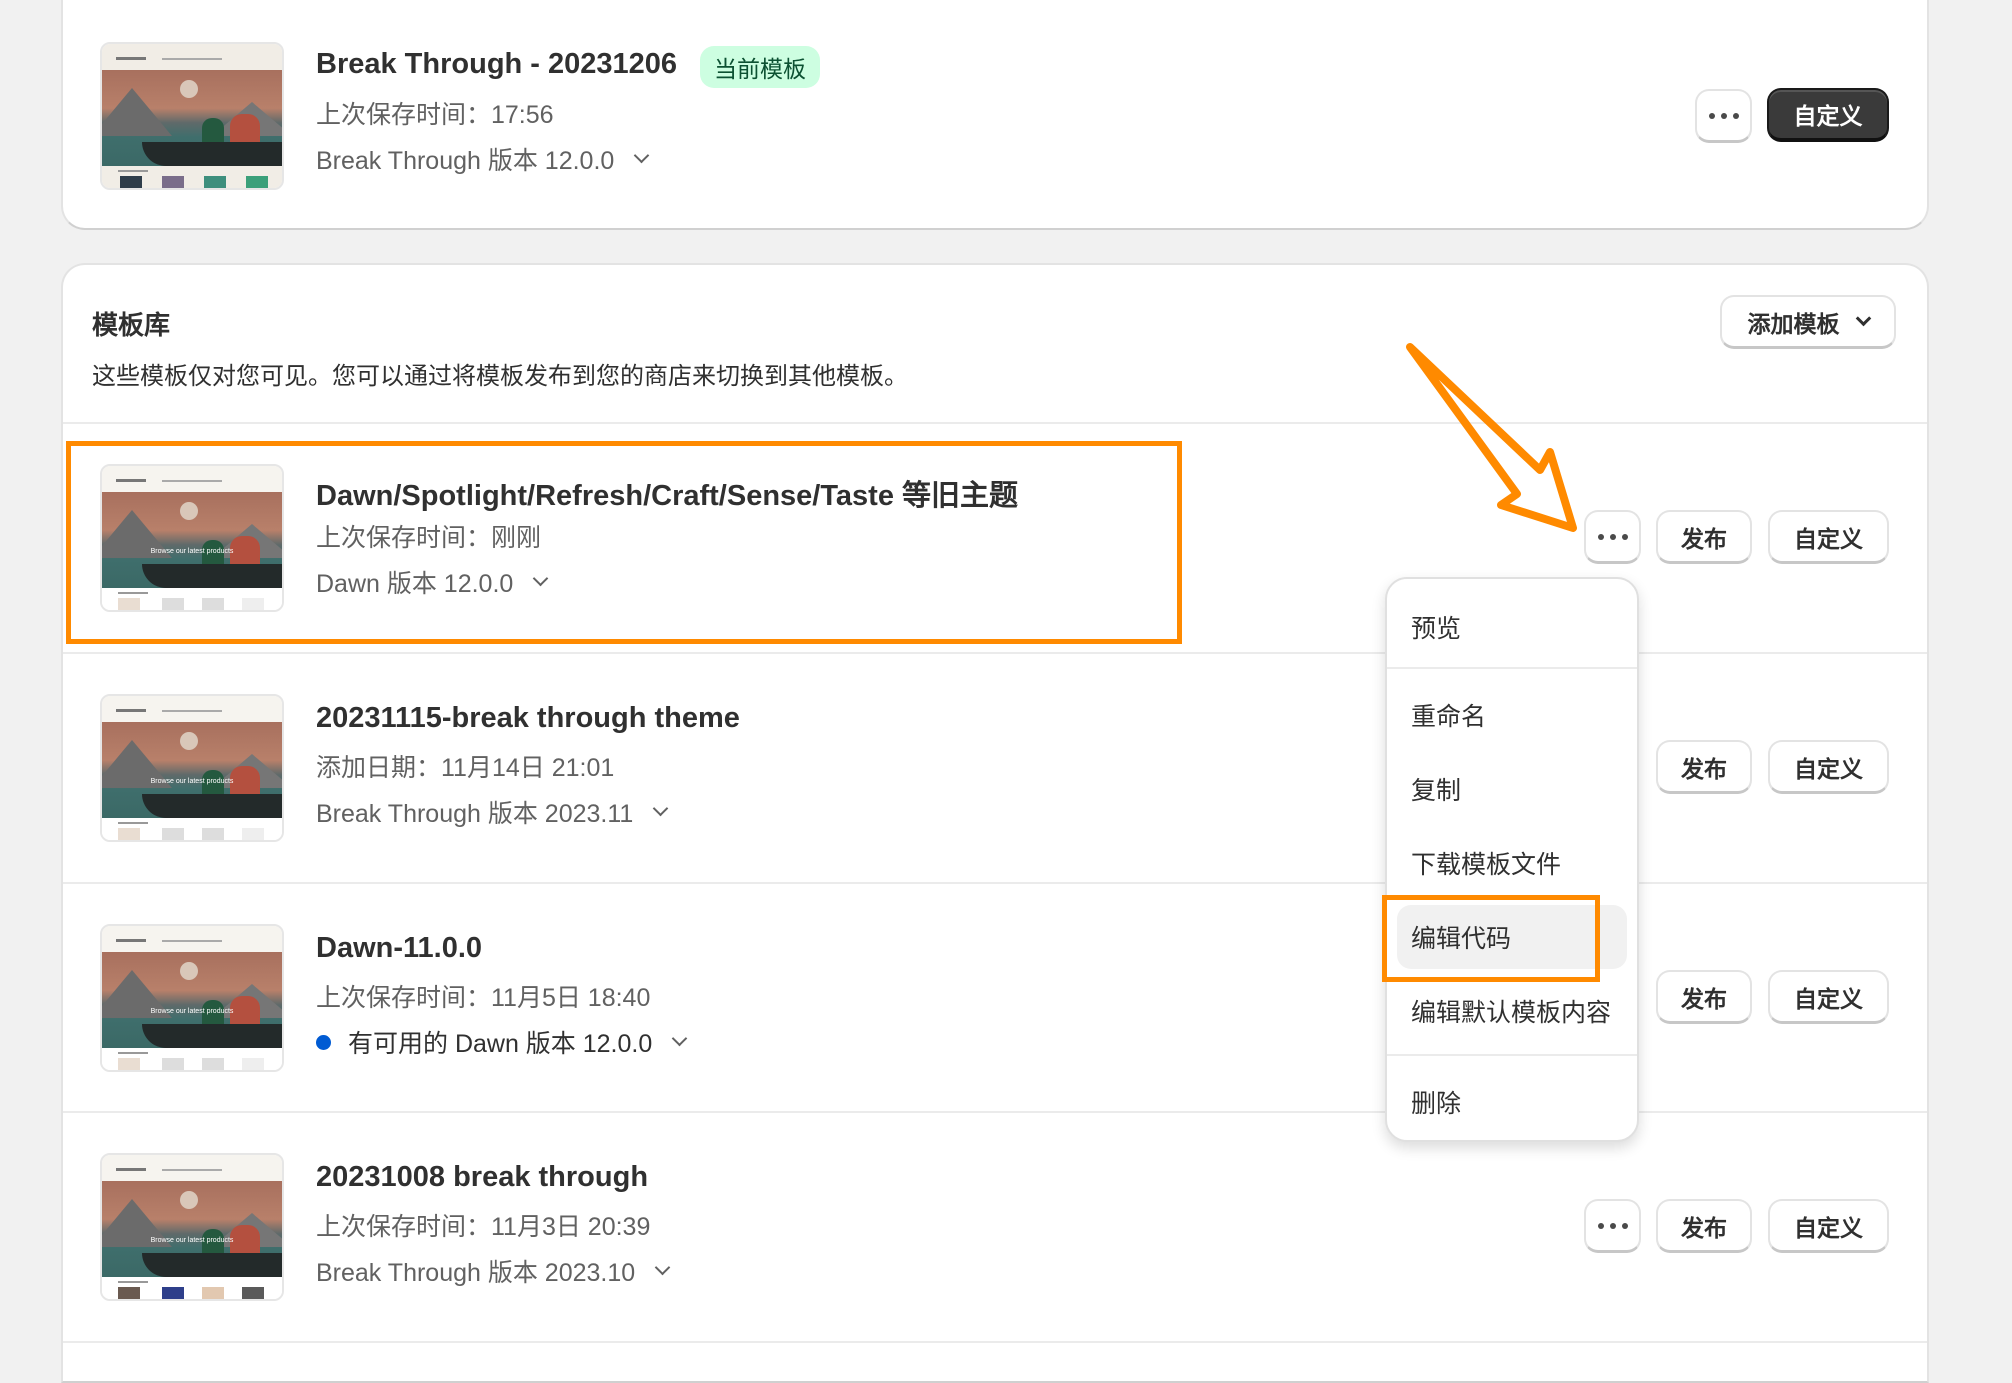 The height and width of the screenshot is (1383, 2012). I want to click on menu-item-edit-code: 编辑代码, so click(1512, 937).